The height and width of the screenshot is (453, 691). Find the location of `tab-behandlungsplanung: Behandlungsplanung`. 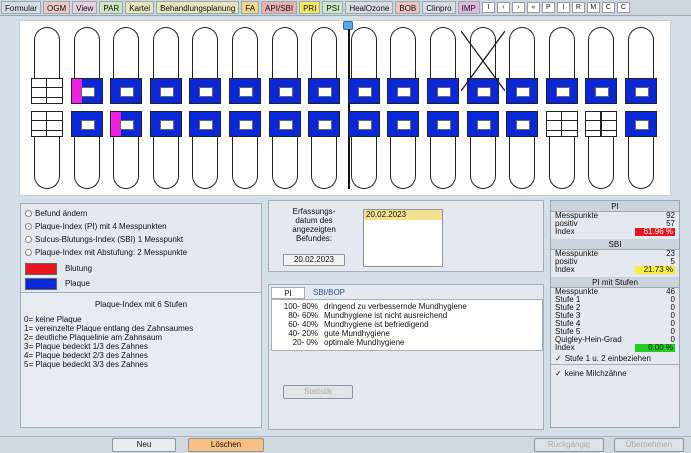

tab-behandlungsplanung: Behandlungsplanung is located at coordinates (198, 7).